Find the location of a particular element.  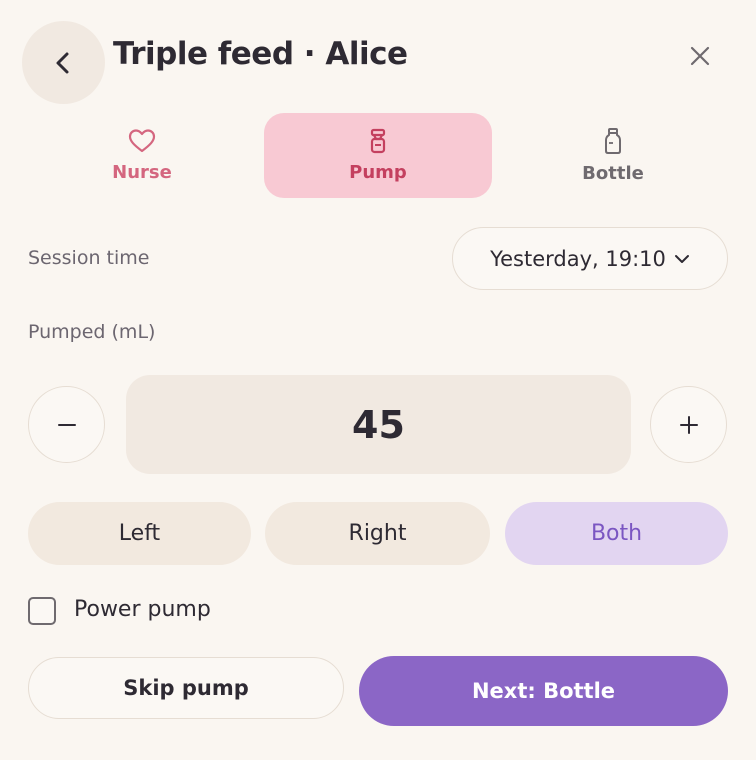

skip-pump-button: Skip pump is located at coordinates (186, 688).